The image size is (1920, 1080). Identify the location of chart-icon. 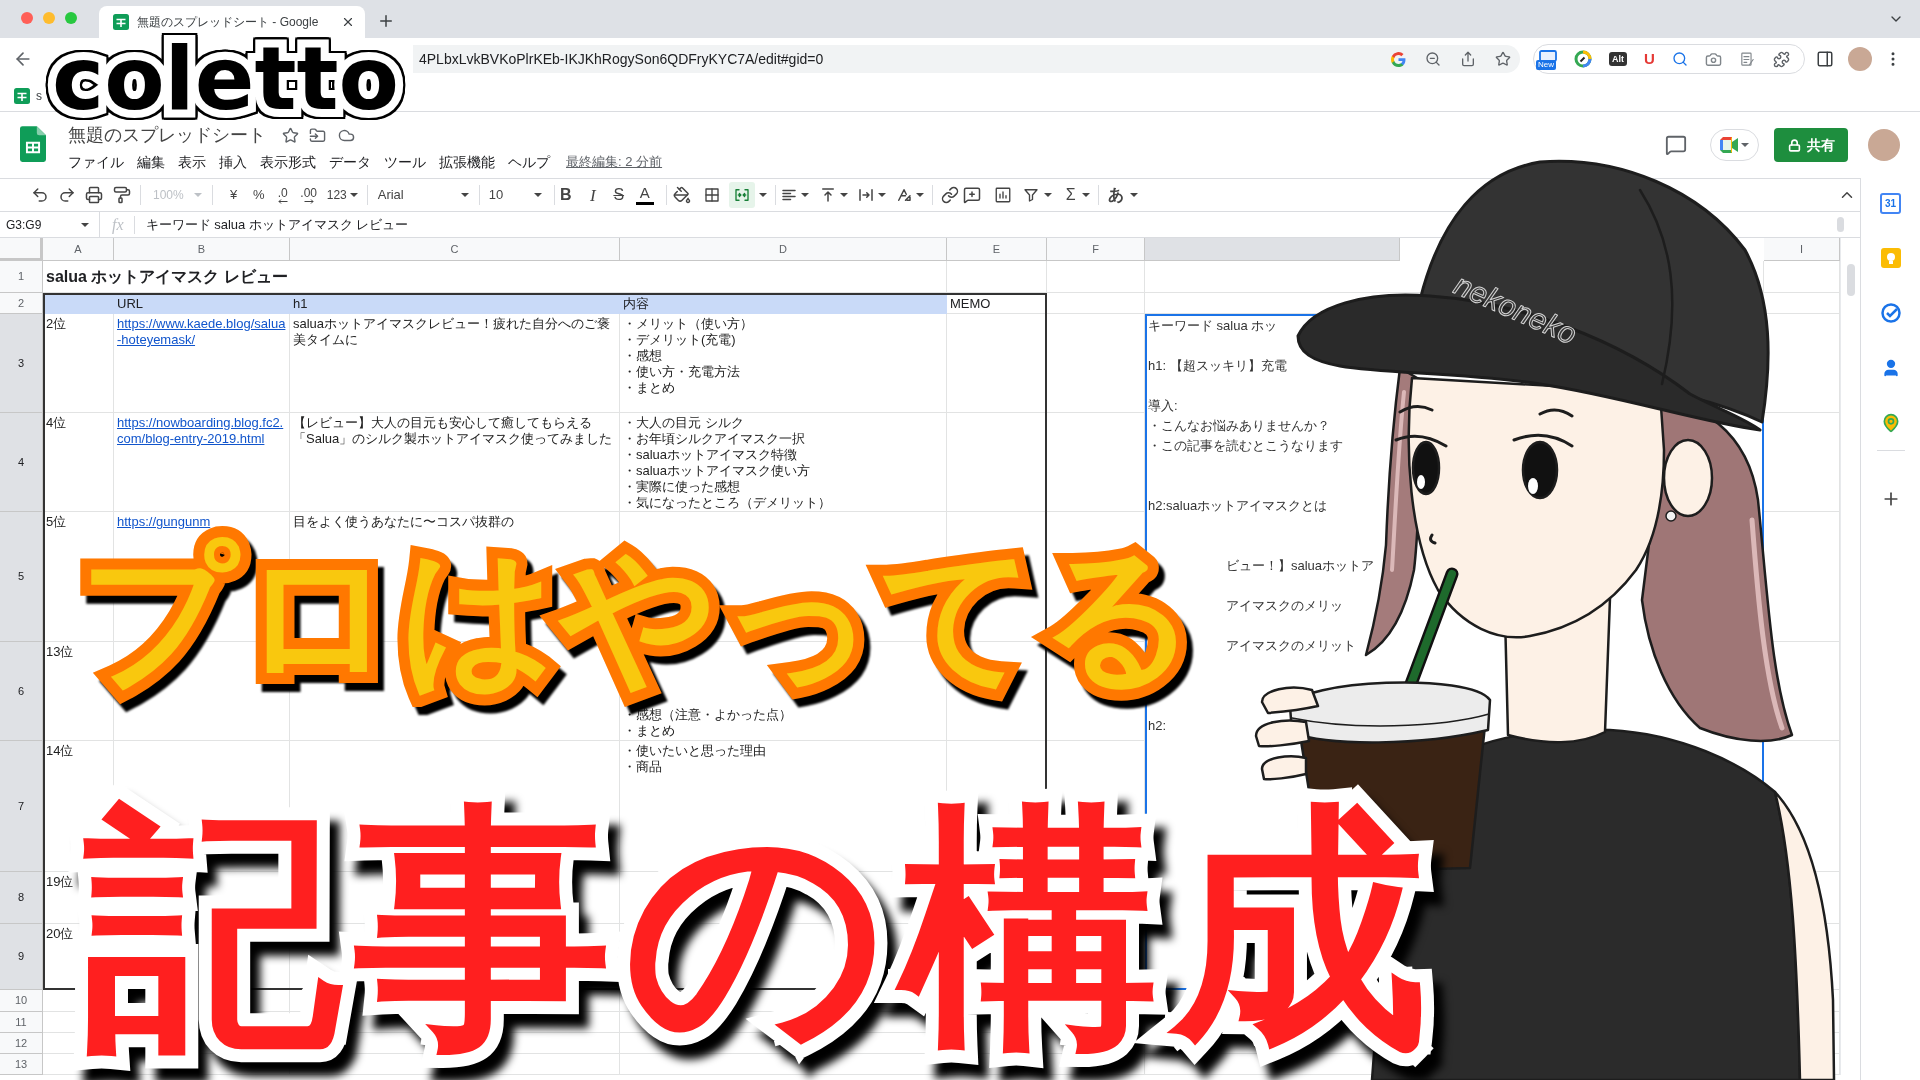
(1002, 195).